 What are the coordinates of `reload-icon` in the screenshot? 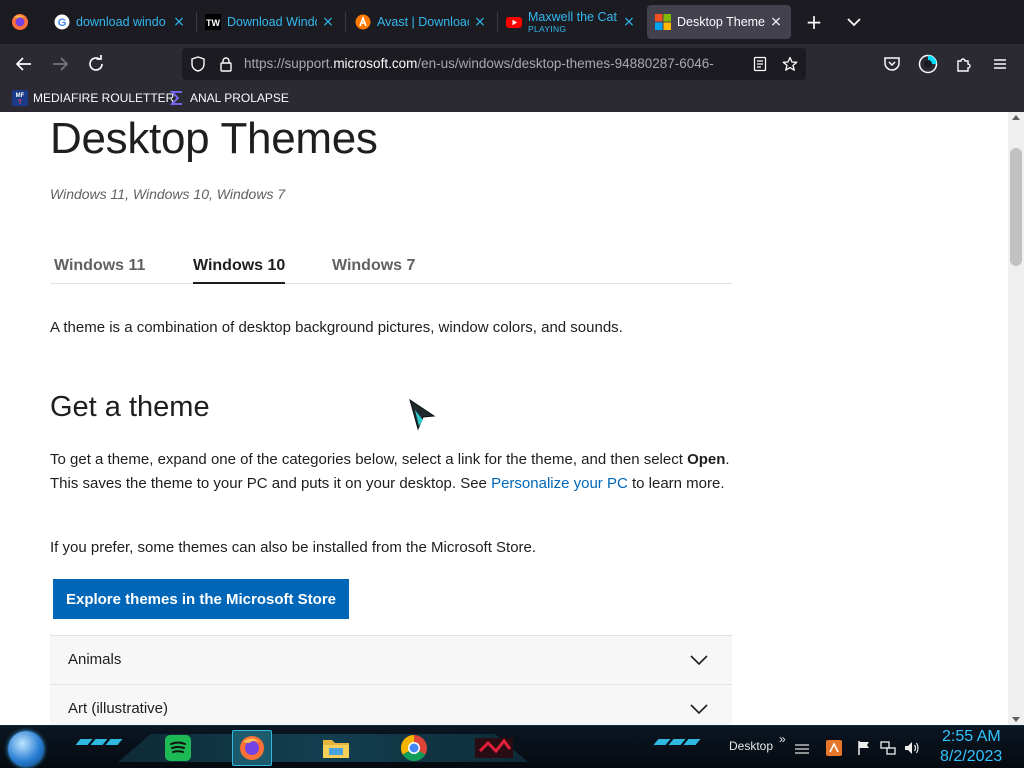 It's located at (96, 64).